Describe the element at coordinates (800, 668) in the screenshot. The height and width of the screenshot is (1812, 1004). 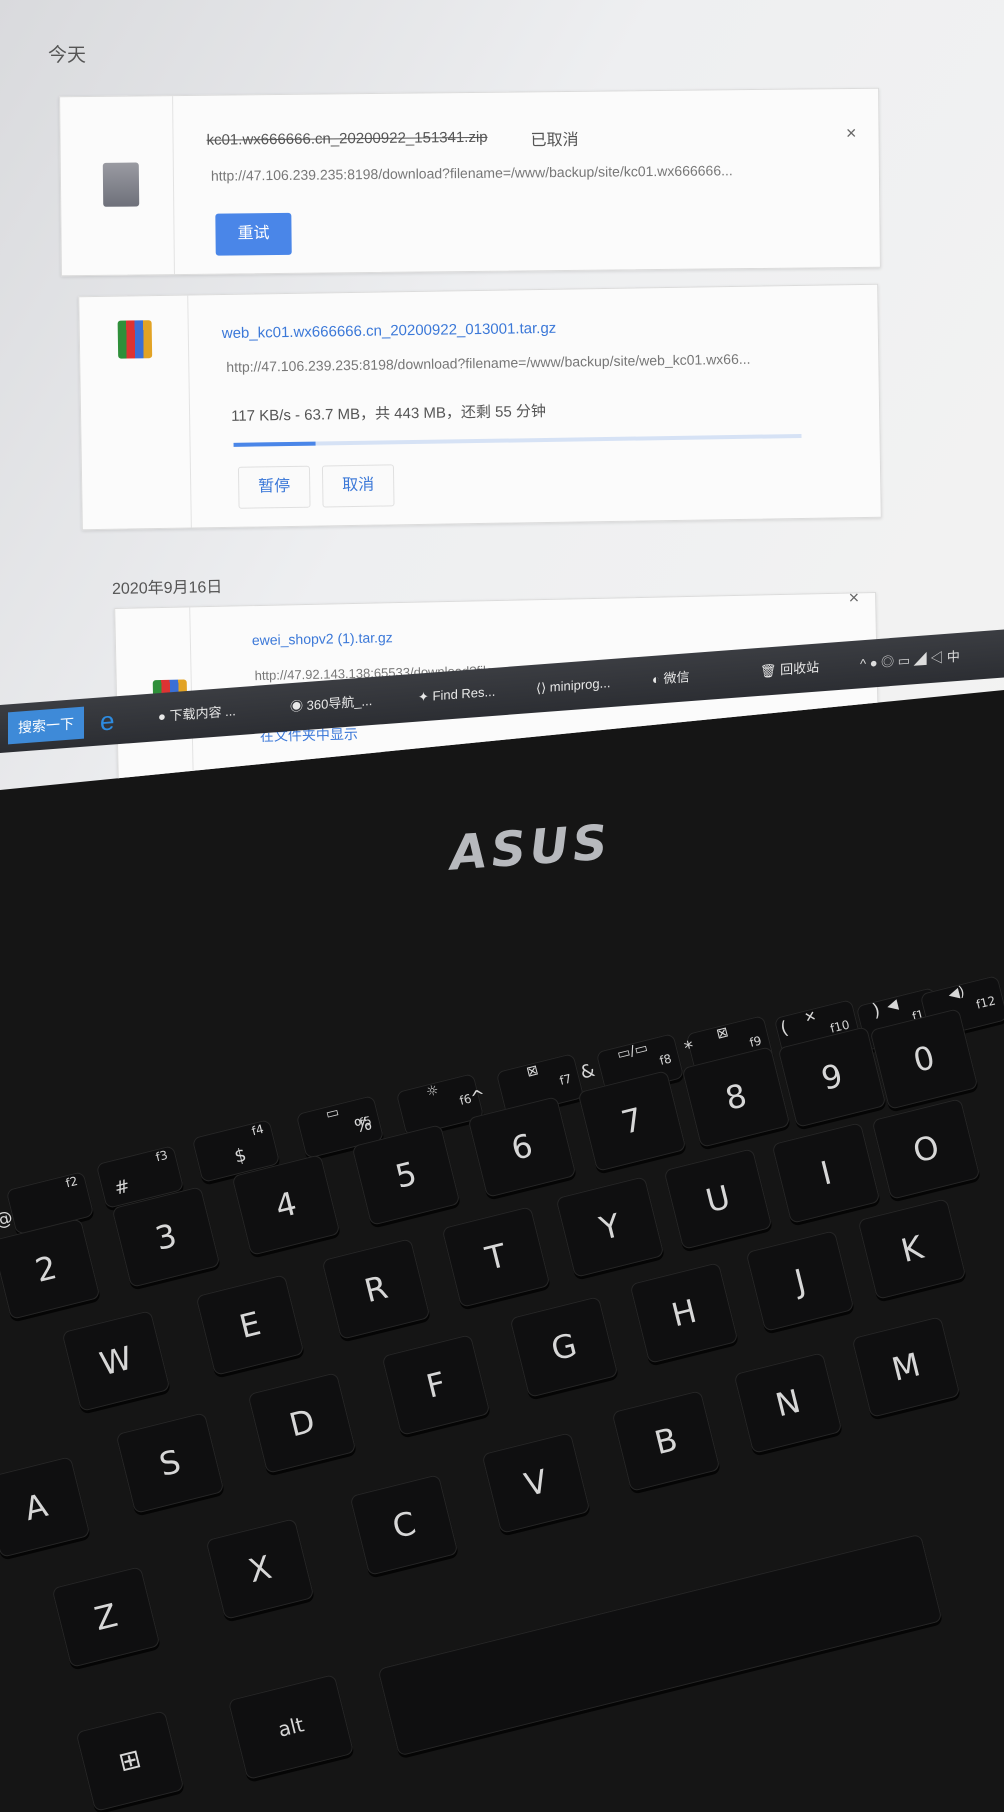
I see `taskbar-item-label: 回收站` at that location.